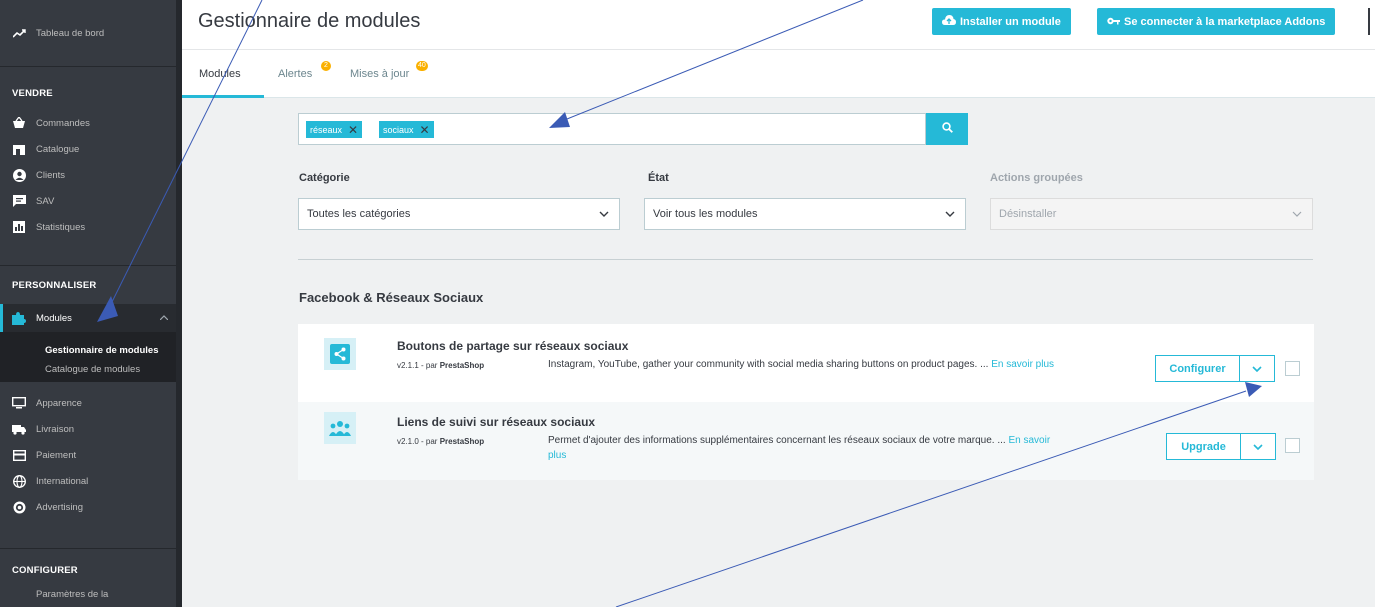 The height and width of the screenshot is (607, 1375). What do you see at coordinates (59, 403) in the screenshot?
I see `sidebar-item-label: Apparence` at bounding box center [59, 403].